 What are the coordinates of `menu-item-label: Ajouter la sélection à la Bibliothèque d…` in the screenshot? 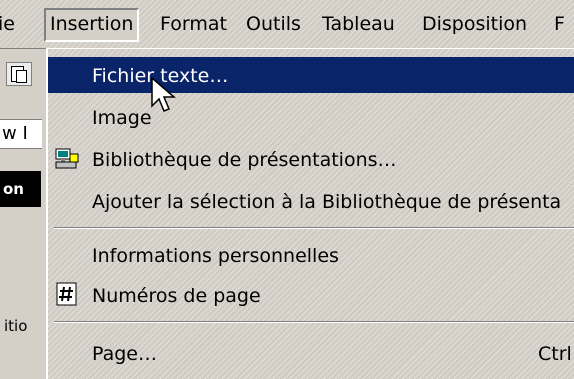 It's located at (327, 202).